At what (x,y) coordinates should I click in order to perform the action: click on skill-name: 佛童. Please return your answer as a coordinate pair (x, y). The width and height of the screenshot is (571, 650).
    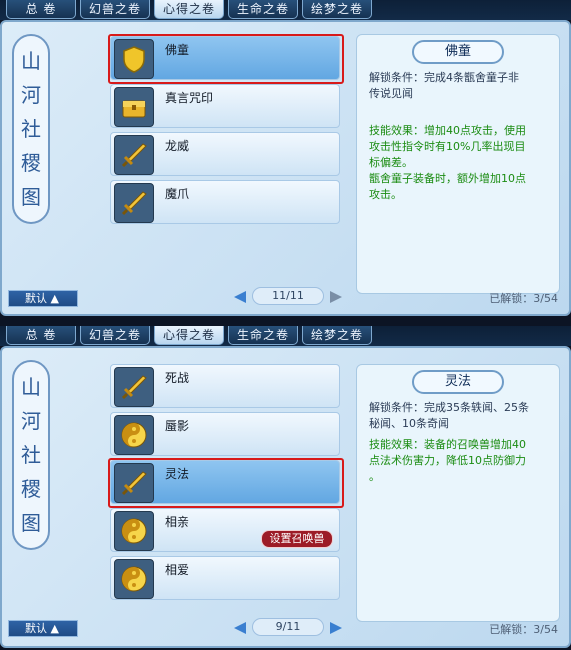
    Looking at the image, I should click on (177, 50).